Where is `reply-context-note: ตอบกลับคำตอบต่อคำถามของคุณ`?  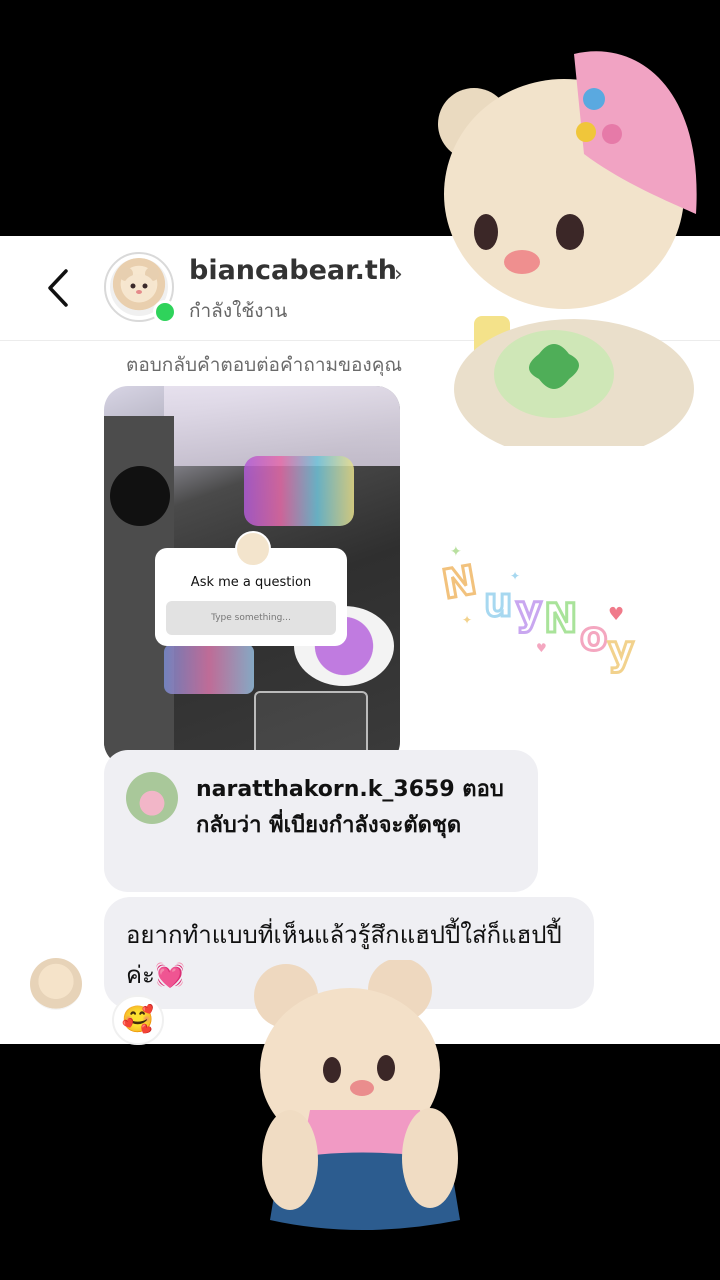 reply-context-note: ตอบกลับคำตอบต่อคำถามของคุณ is located at coordinates (264, 365).